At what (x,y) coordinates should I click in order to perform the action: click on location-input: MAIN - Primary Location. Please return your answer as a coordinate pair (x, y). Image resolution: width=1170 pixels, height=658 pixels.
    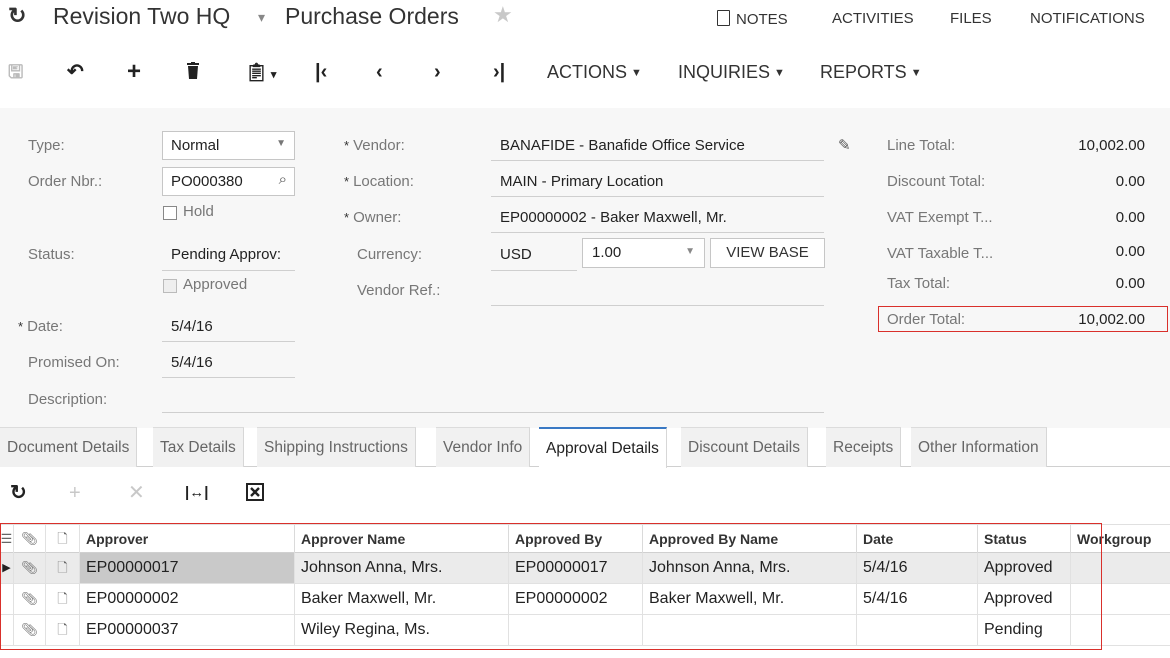
    Looking at the image, I should click on (581, 182).